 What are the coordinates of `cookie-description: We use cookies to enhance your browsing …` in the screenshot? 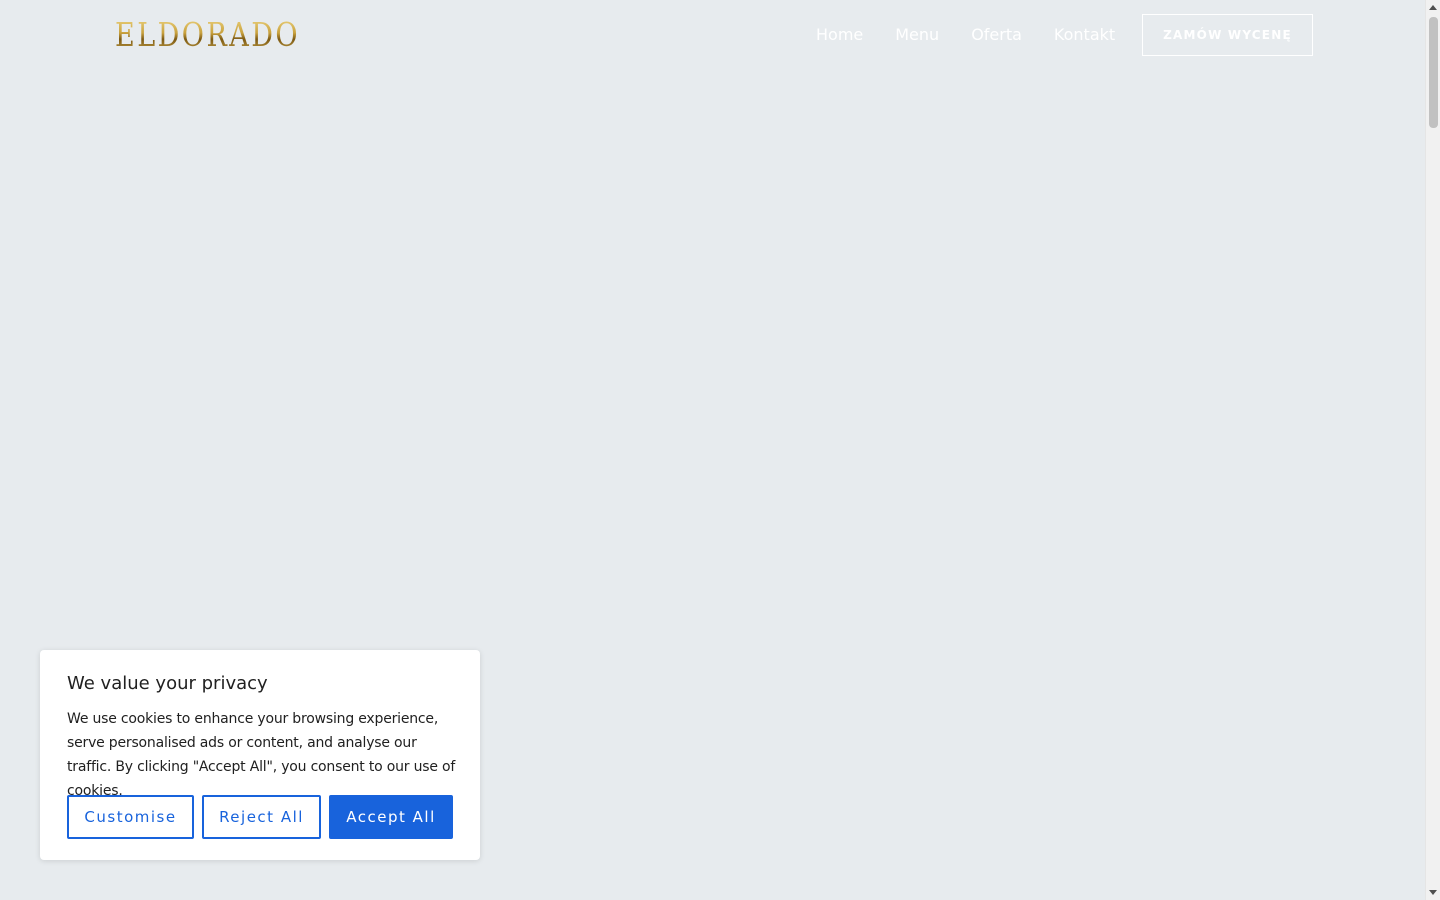 It's located at (261, 755).